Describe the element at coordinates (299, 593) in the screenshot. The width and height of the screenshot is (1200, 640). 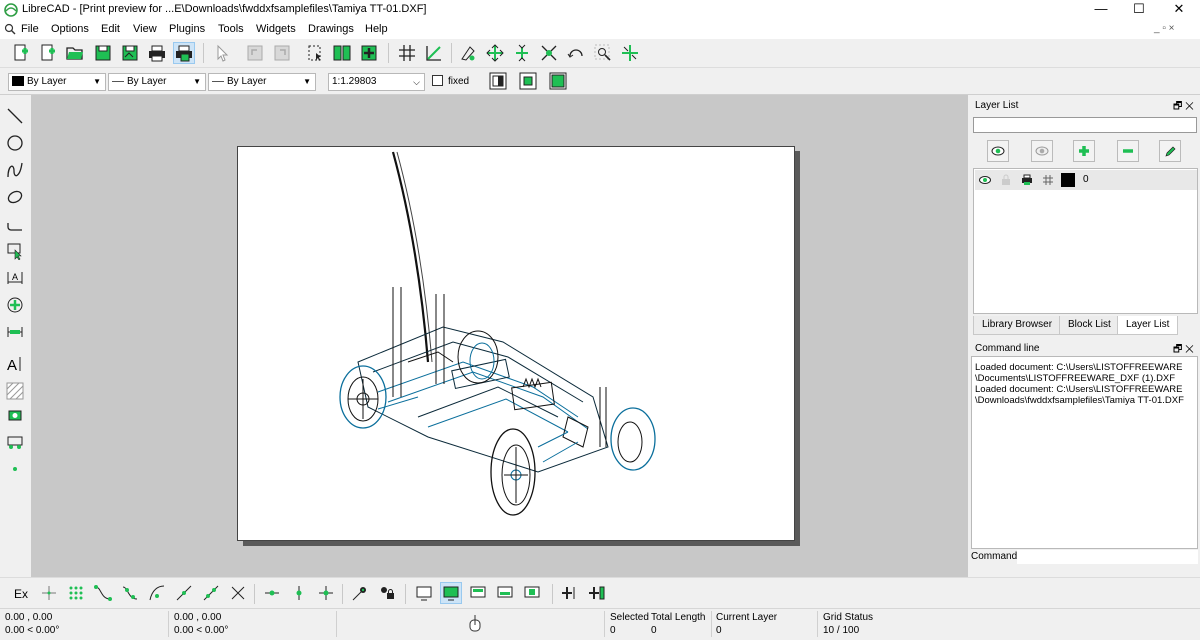
I see `restrict-vertical-icon` at that location.